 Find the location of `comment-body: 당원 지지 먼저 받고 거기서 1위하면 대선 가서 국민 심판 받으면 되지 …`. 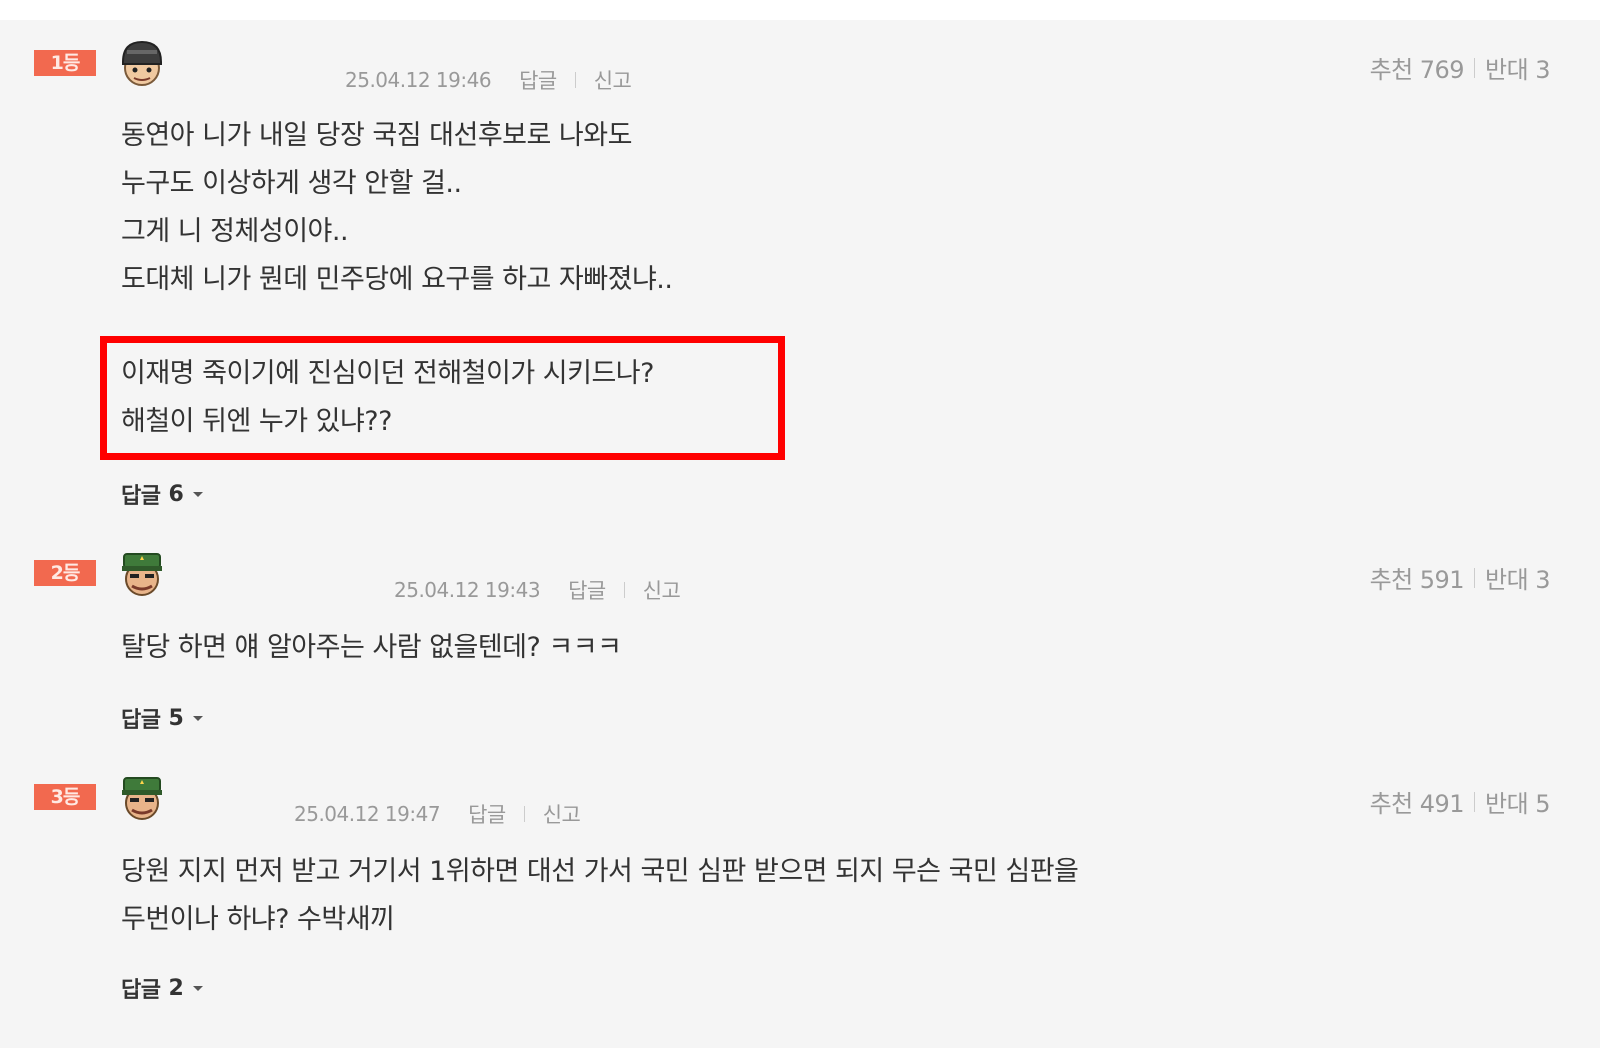

comment-body: 당원 지지 먼저 받고 거기서 1위하면 대선 가서 국민 심판 받으면 되지 … is located at coordinates (600, 896).